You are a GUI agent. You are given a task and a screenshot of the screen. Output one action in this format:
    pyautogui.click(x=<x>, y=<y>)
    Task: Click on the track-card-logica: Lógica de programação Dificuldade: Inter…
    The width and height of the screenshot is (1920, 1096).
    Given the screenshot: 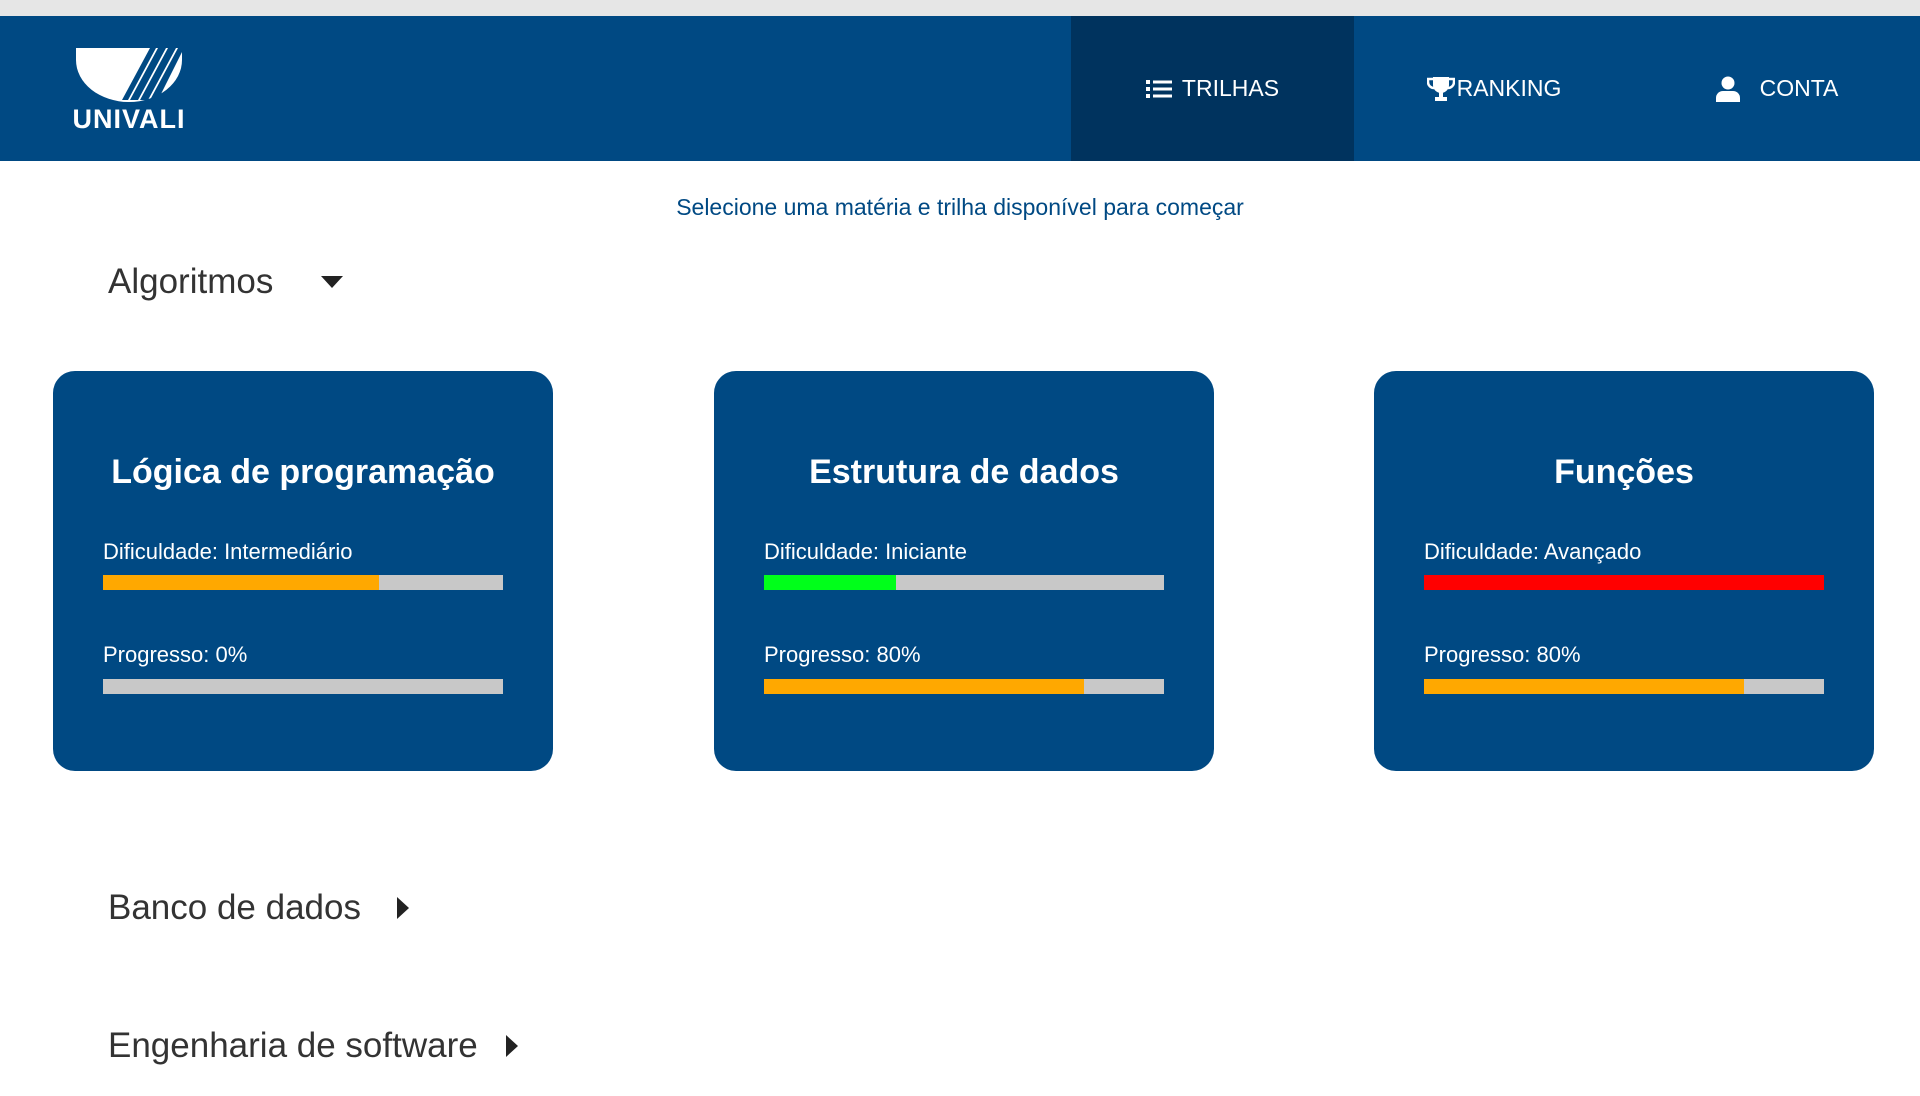 What is the action you would take?
    pyautogui.click(x=303, y=571)
    